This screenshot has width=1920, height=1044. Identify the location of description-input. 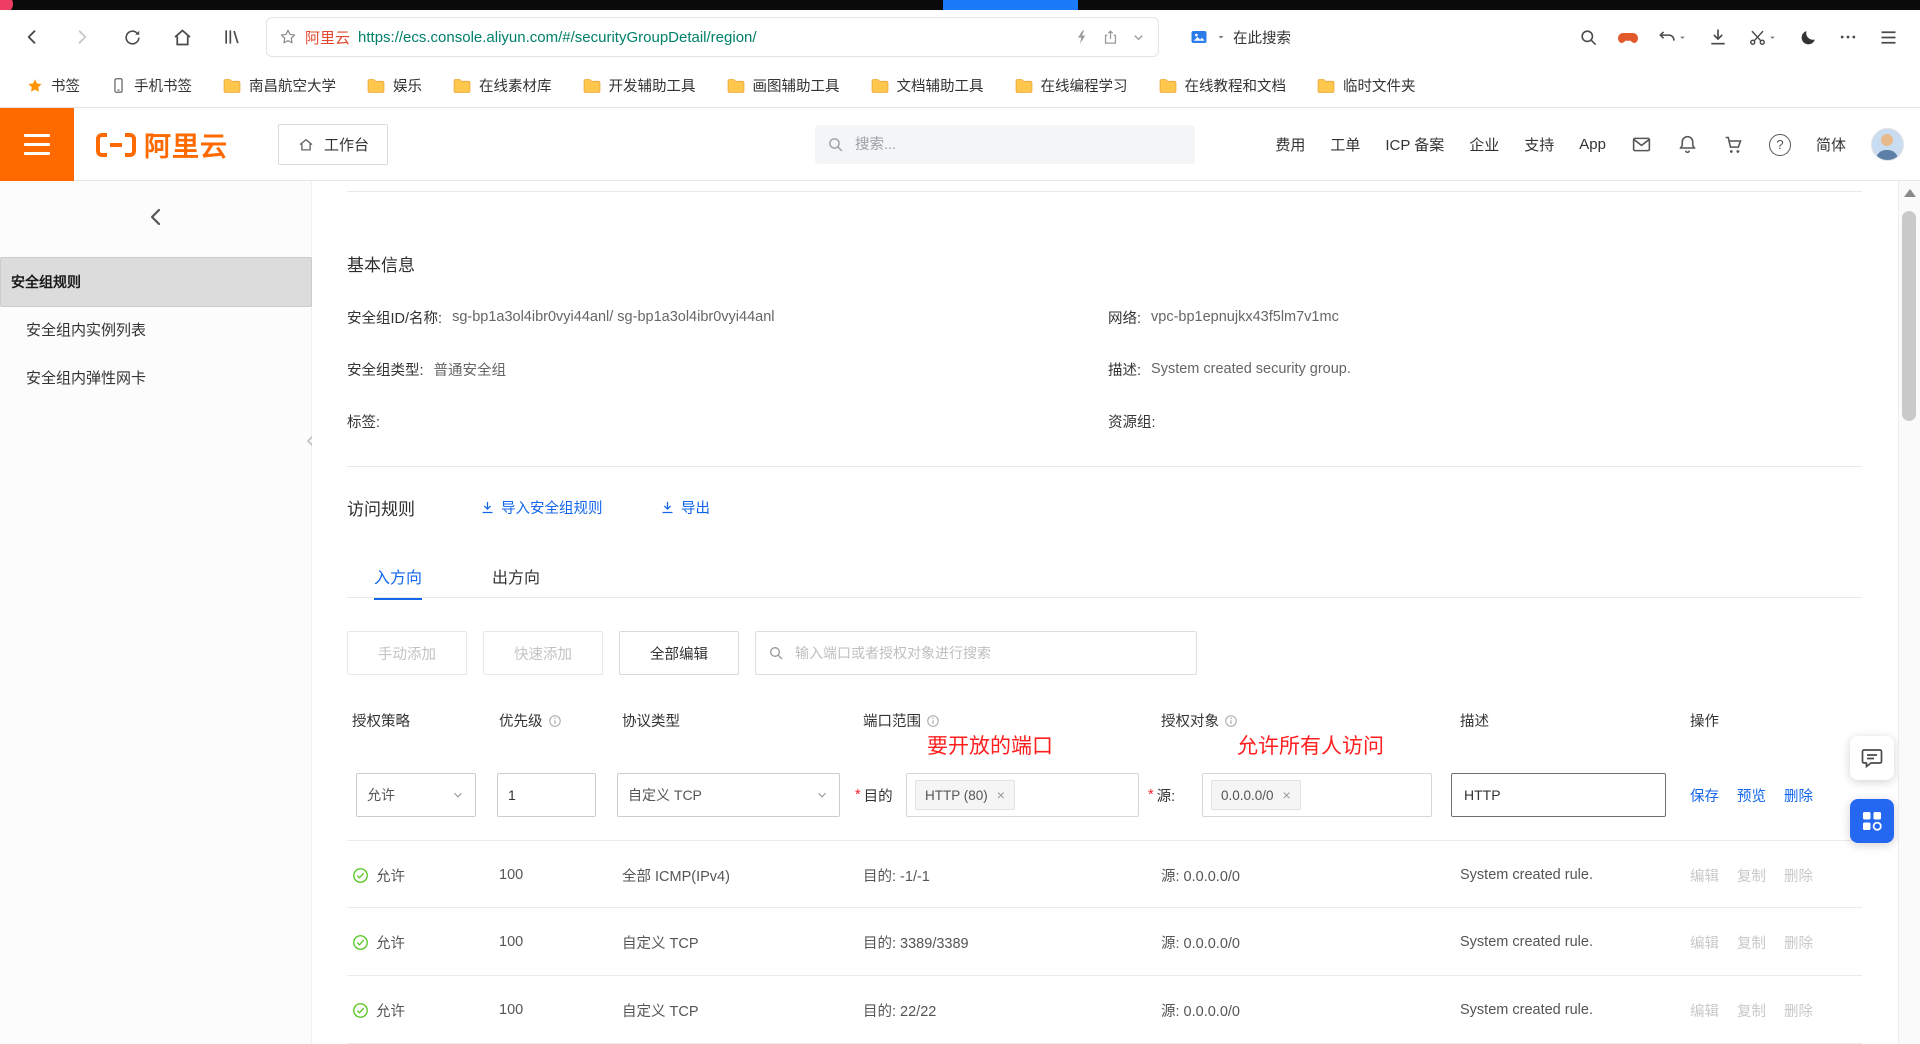
(1558, 795).